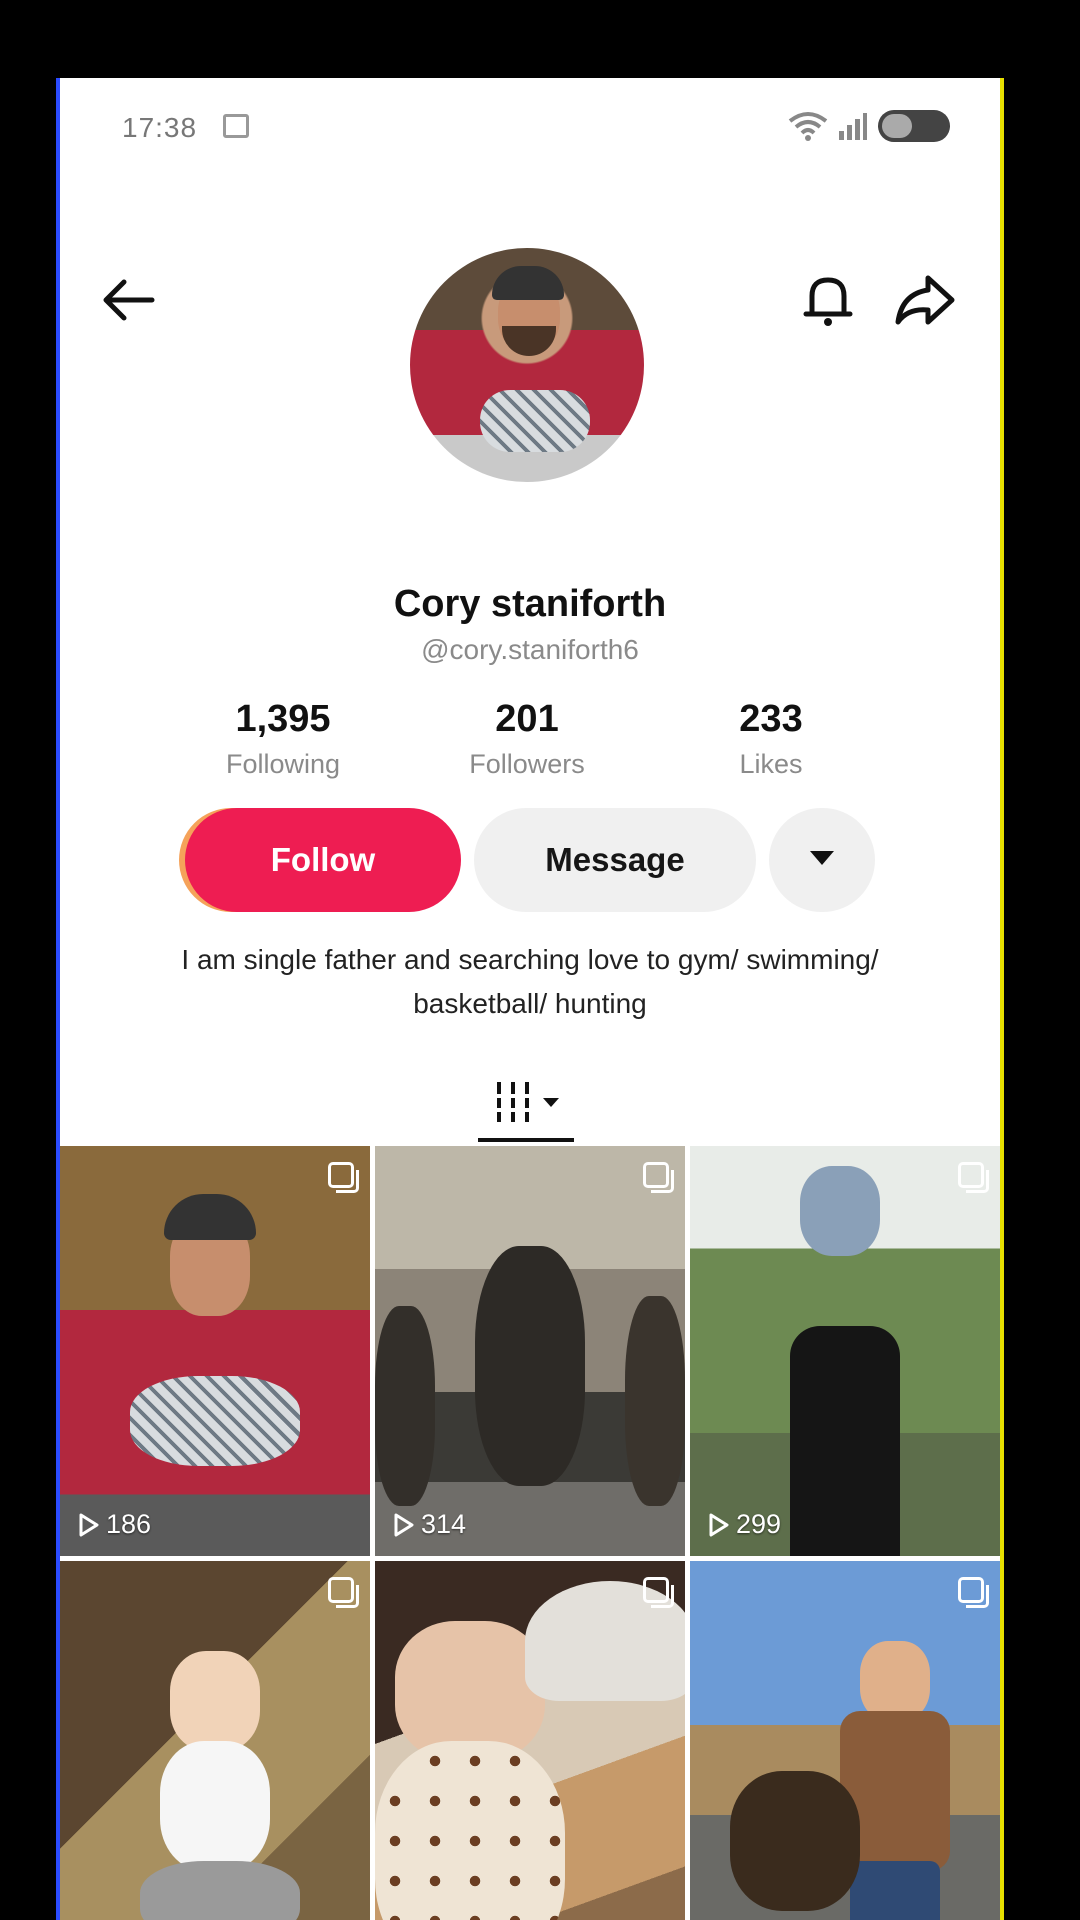  Describe the element at coordinates (615, 860) in the screenshot. I see `message-button: Message` at that location.